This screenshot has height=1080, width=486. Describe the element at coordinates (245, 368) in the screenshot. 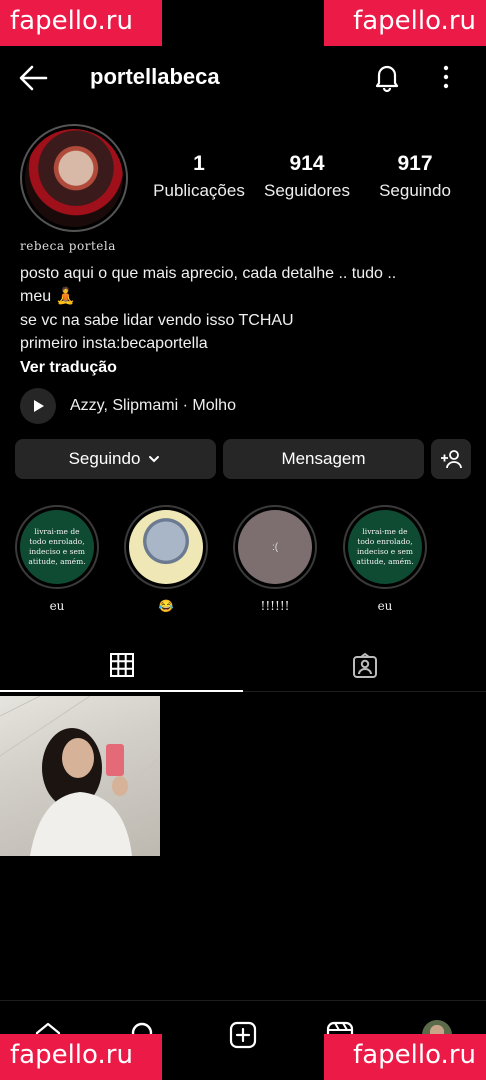

I see `see-translation-link: Ver tradução` at that location.